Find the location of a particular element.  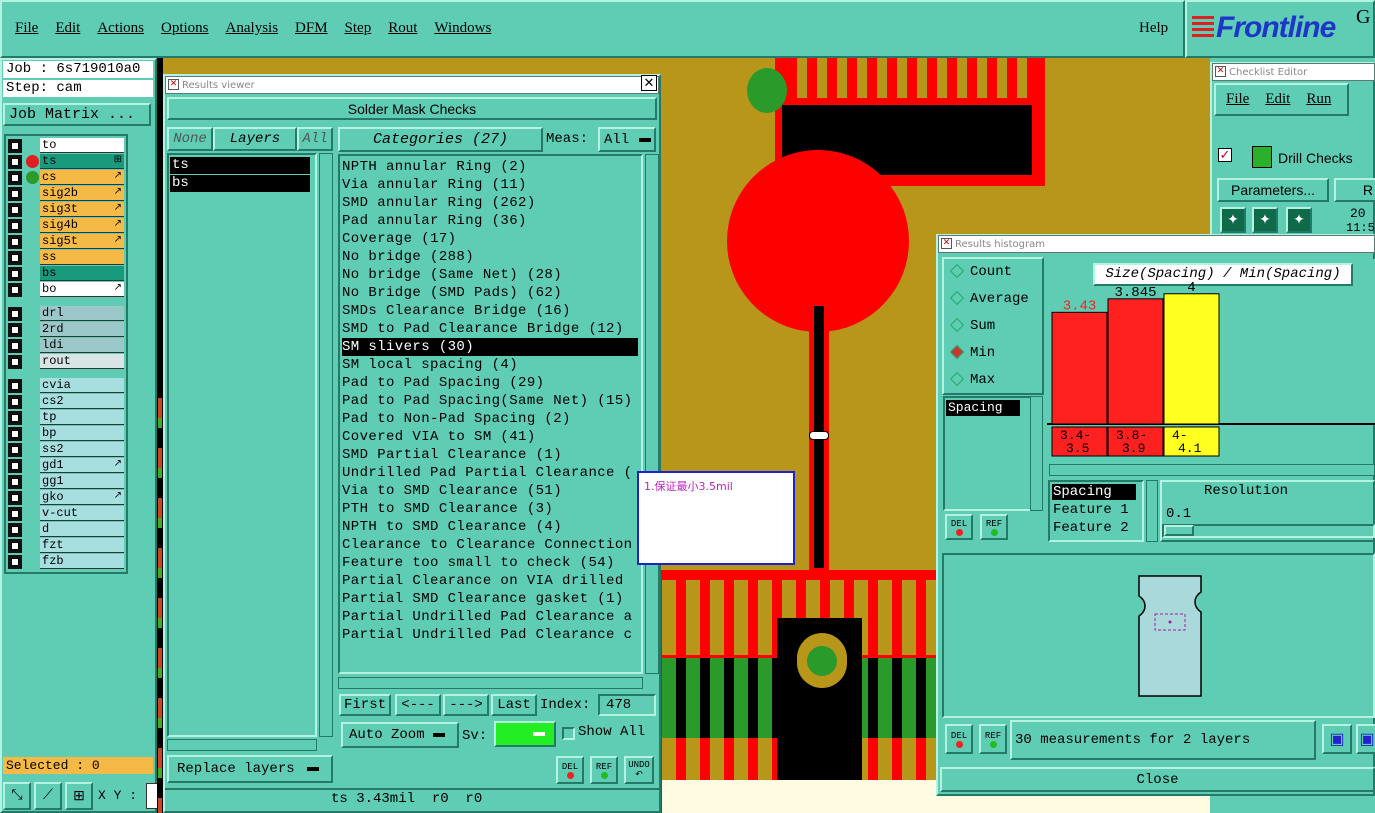

category-item: SMDs Clearance Bridge (16) is located at coordinates (490, 311).